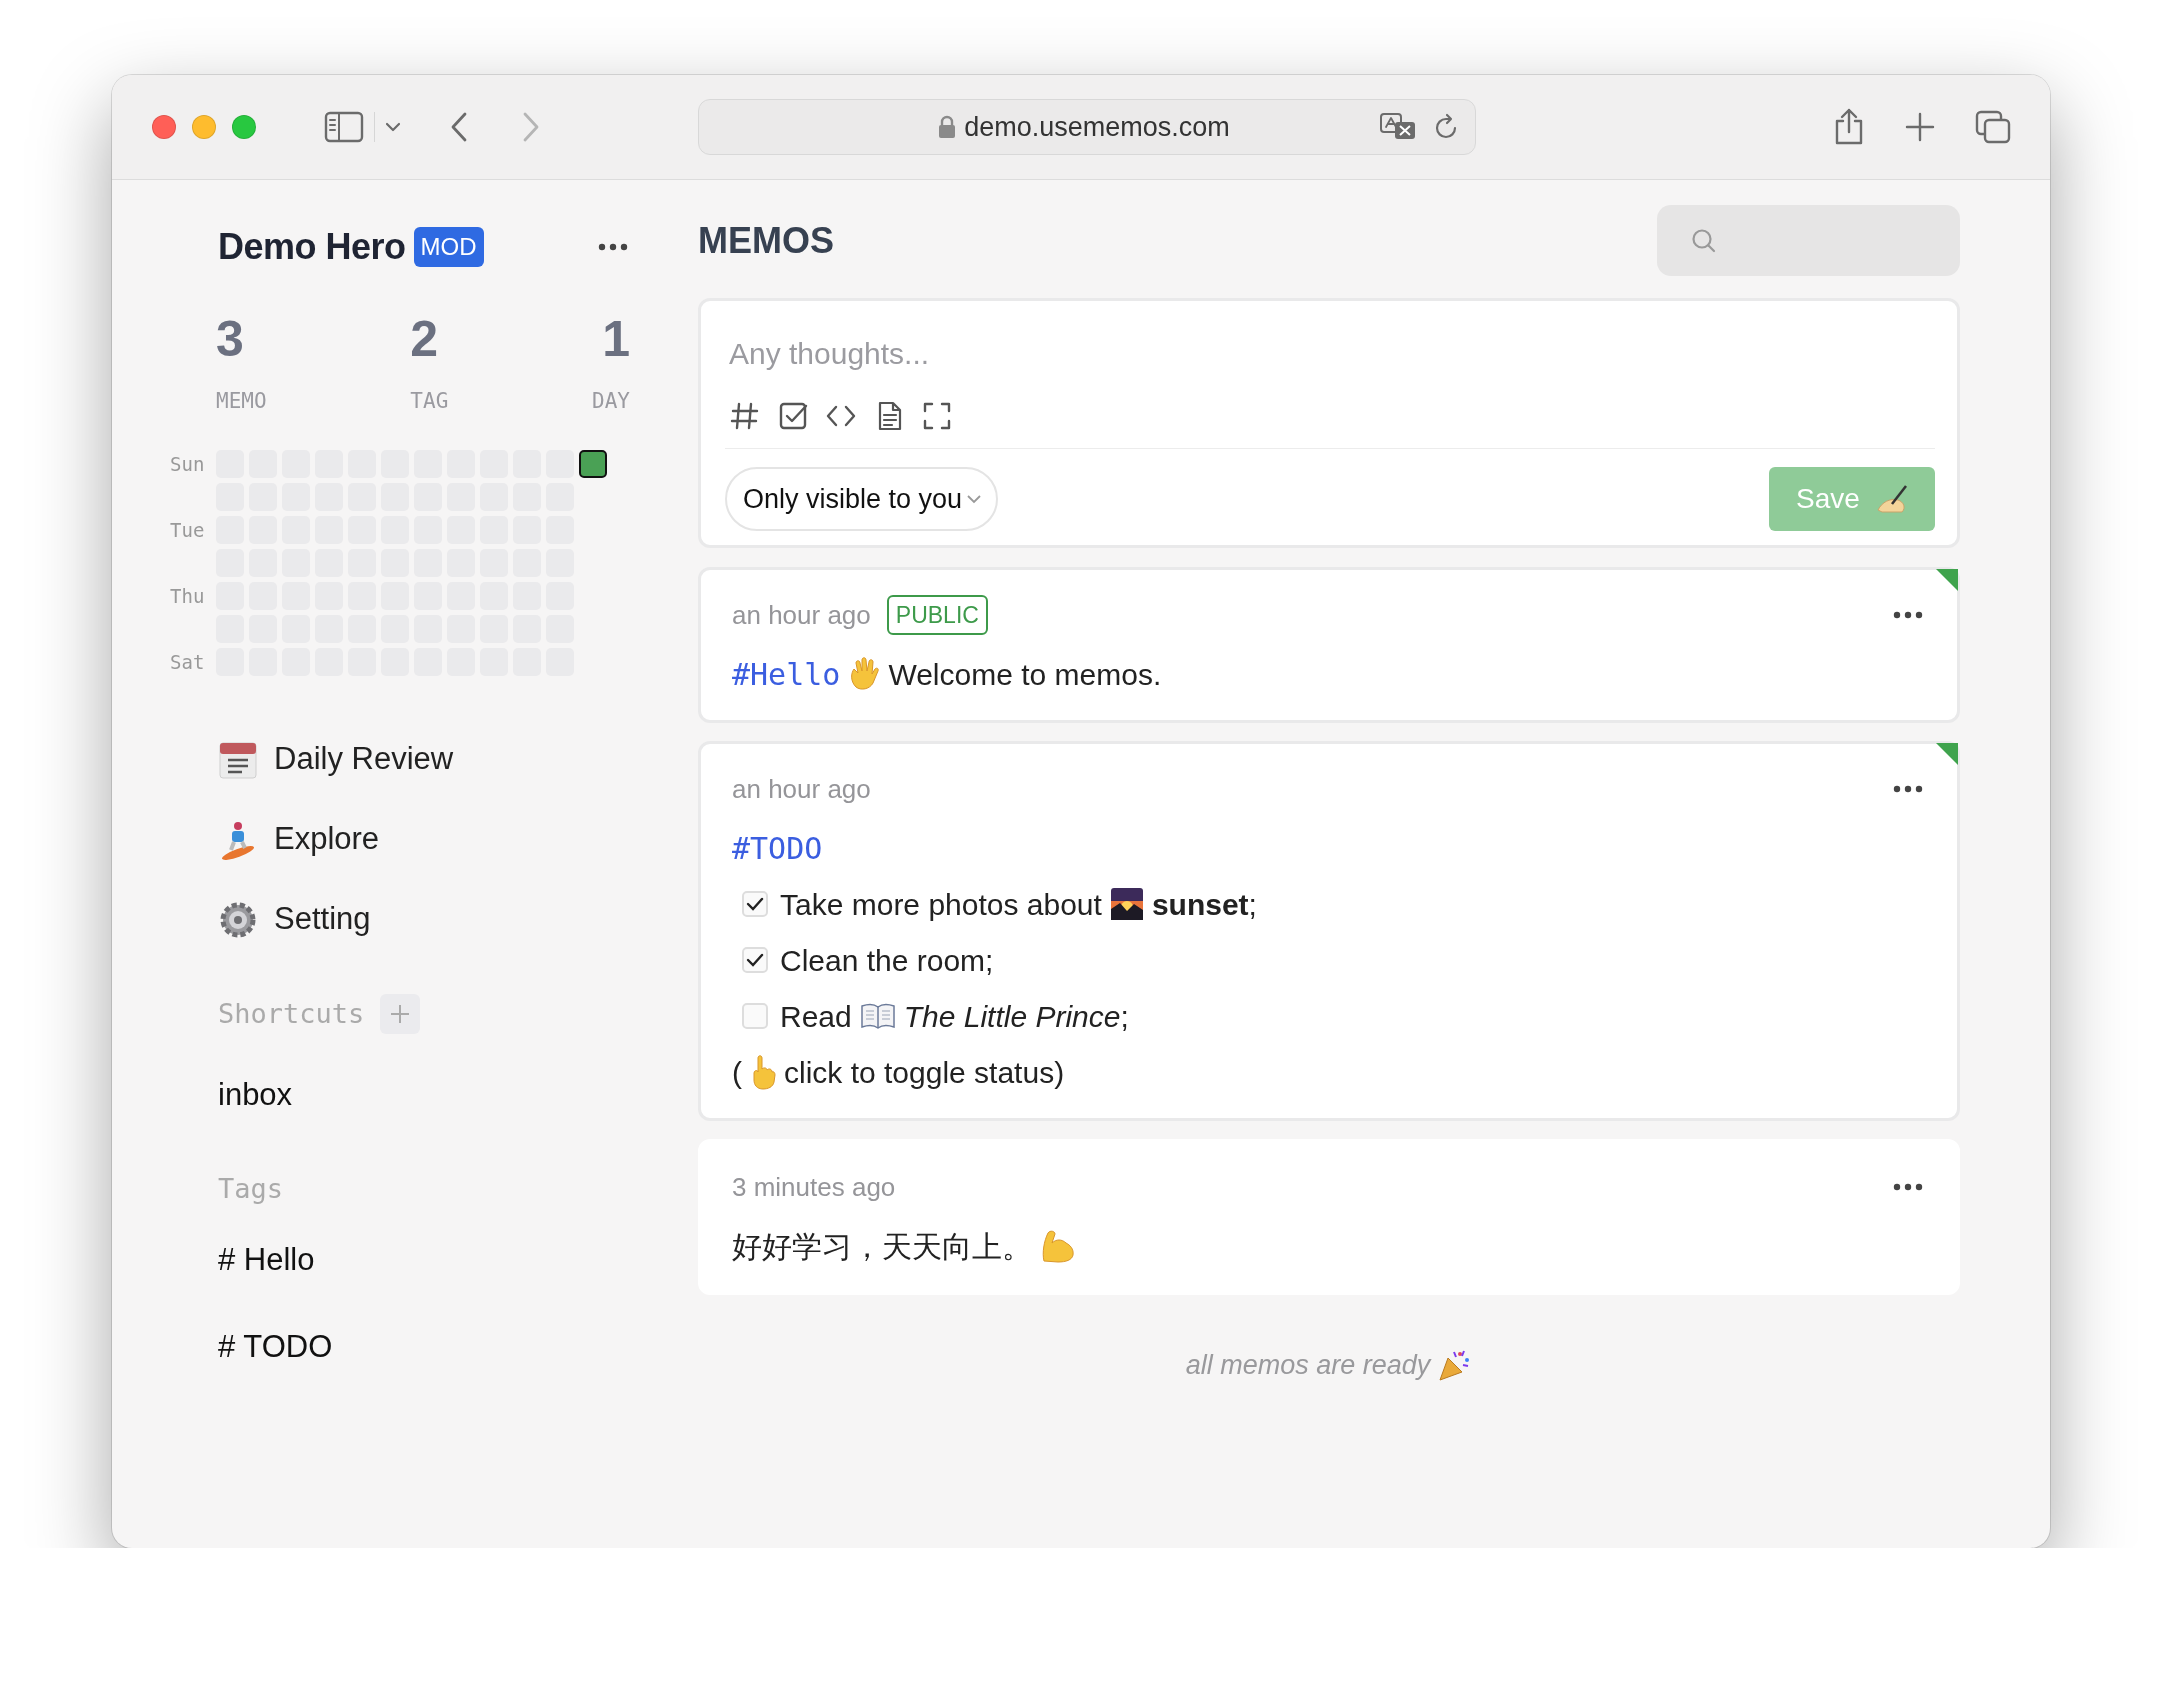 The image size is (2162, 1698). I want to click on plus-icon, so click(400, 1013).